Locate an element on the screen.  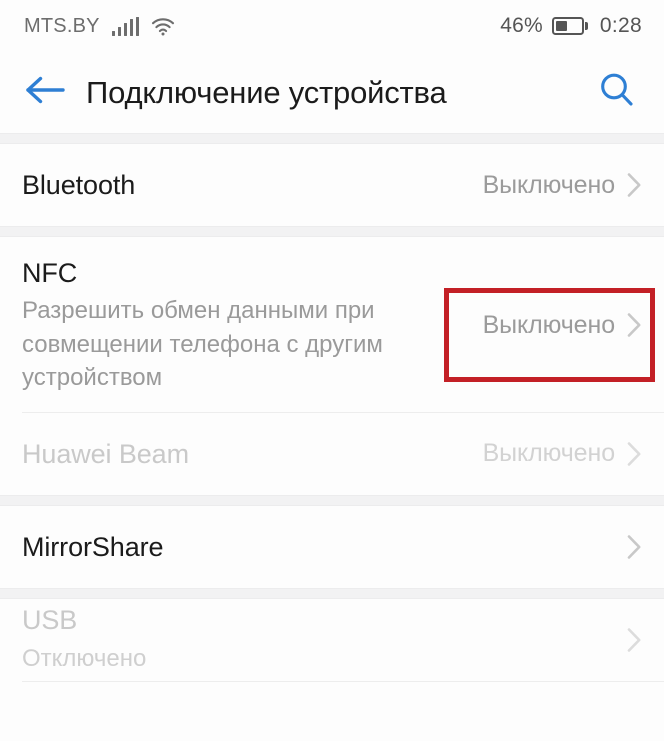
settings-section: MirrorShare is located at coordinates (332, 546).